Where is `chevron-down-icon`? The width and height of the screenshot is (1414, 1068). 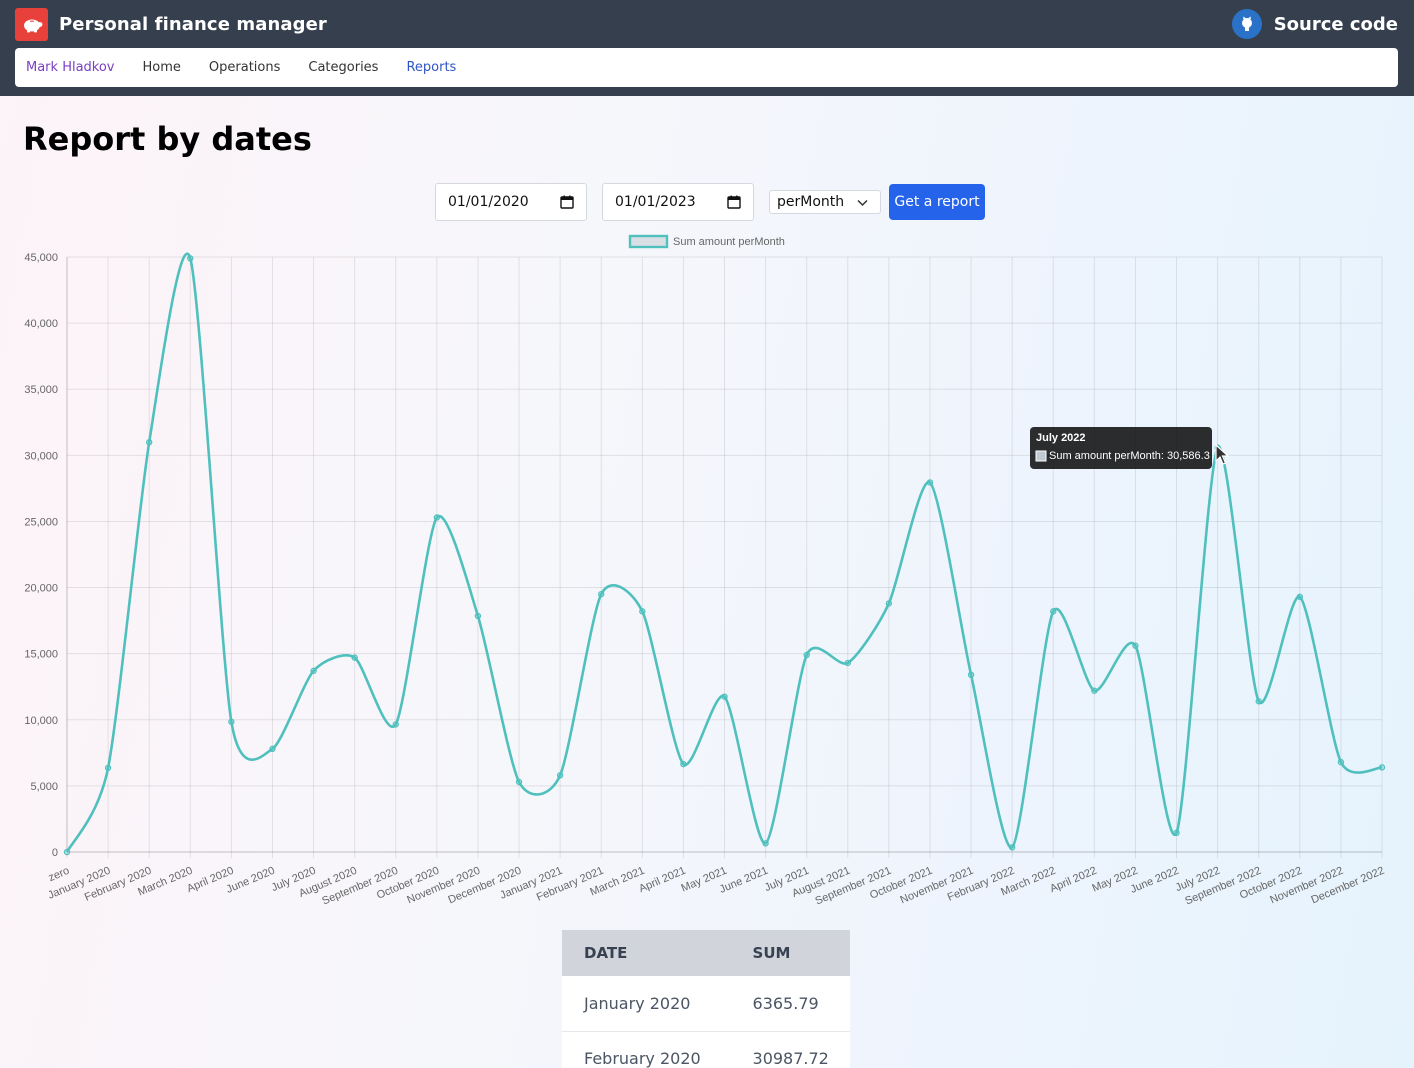
chevron-down-icon is located at coordinates (862, 203).